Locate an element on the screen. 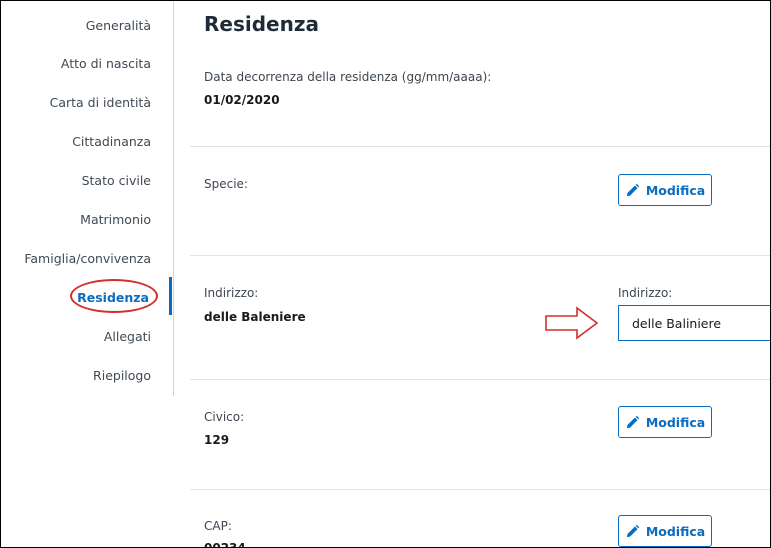 The height and width of the screenshot is (548, 771). active-indicator is located at coordinates (170, 296).